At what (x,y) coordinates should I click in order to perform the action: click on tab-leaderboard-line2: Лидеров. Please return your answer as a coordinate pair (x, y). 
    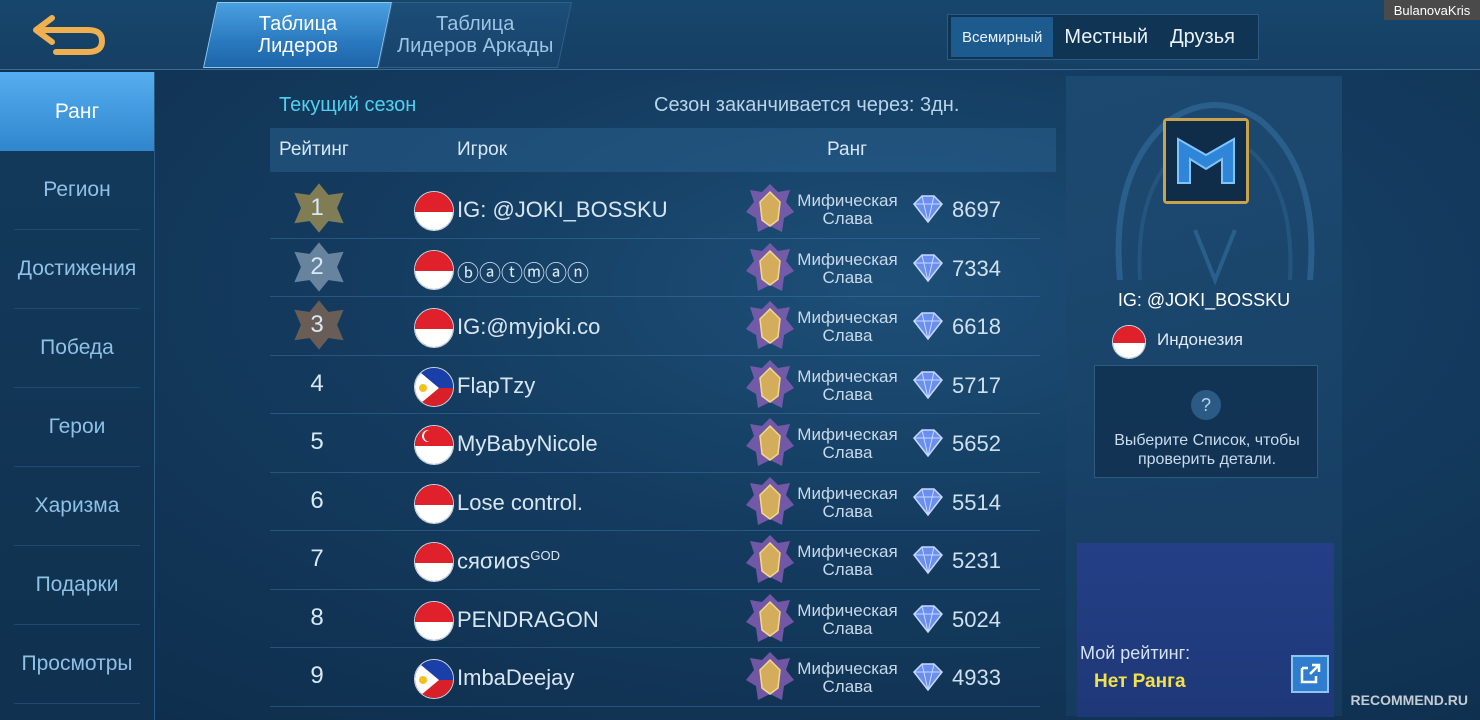
    Looking at the image, I should click on (297, 46).